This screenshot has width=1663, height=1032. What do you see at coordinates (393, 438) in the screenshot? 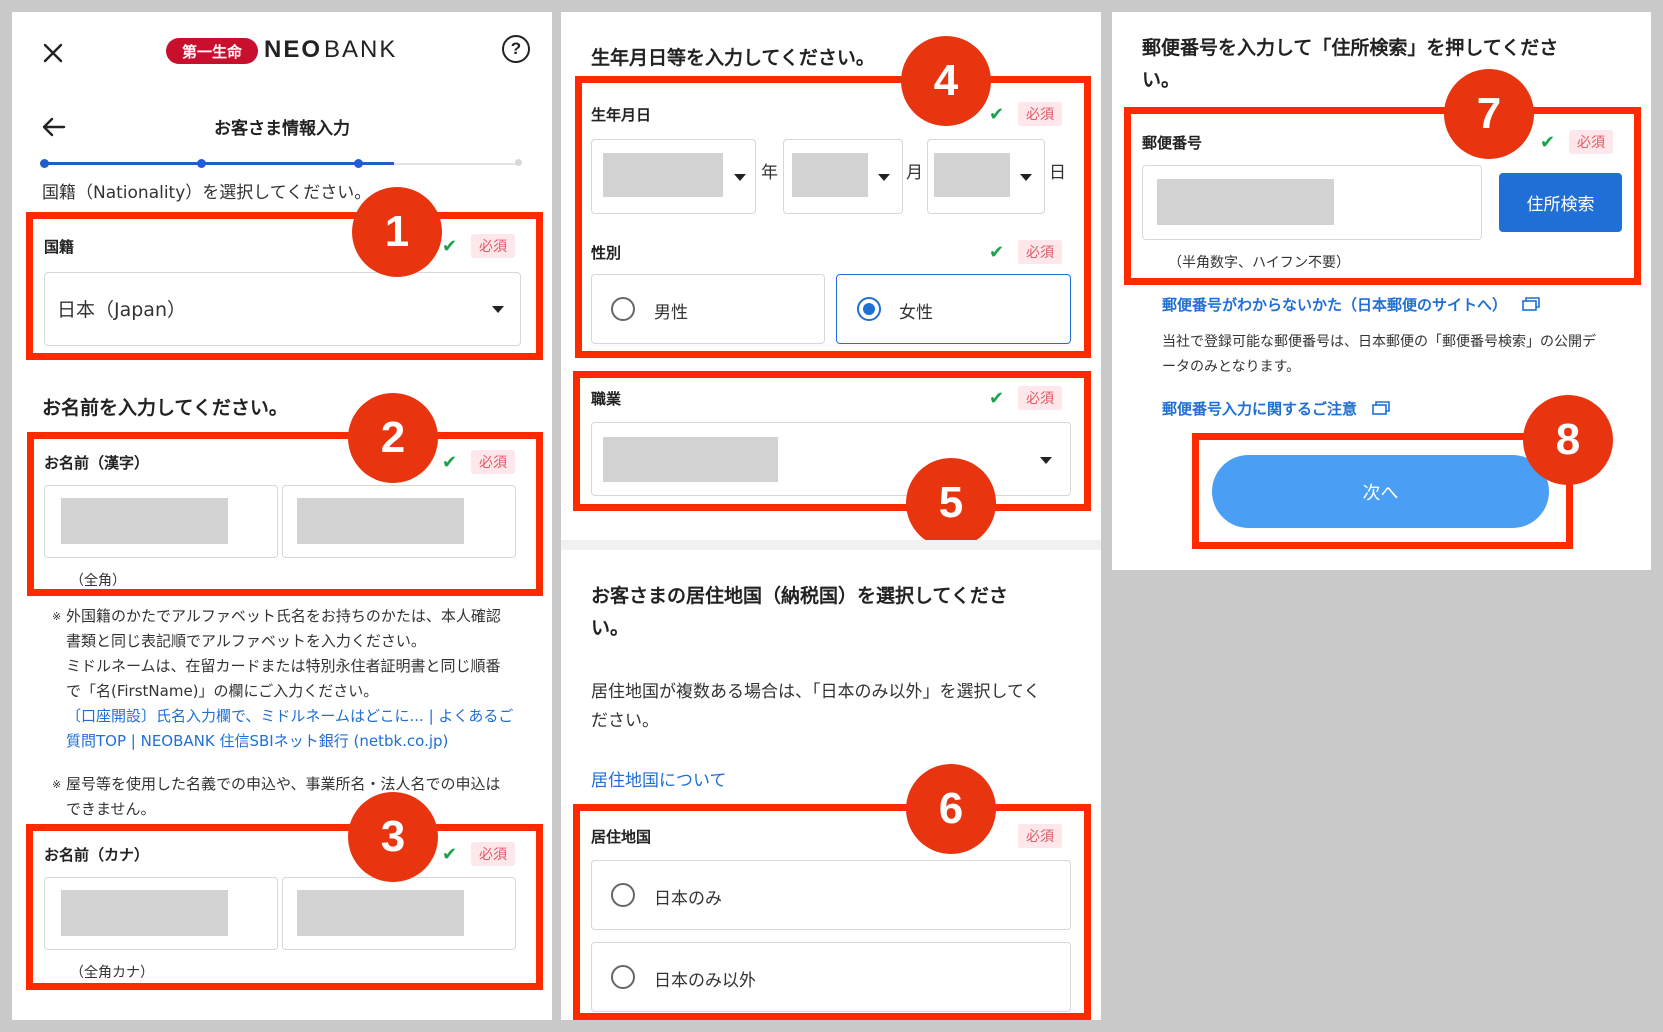
I see `step-badge-2: 2` at bounding box center [393, 438].